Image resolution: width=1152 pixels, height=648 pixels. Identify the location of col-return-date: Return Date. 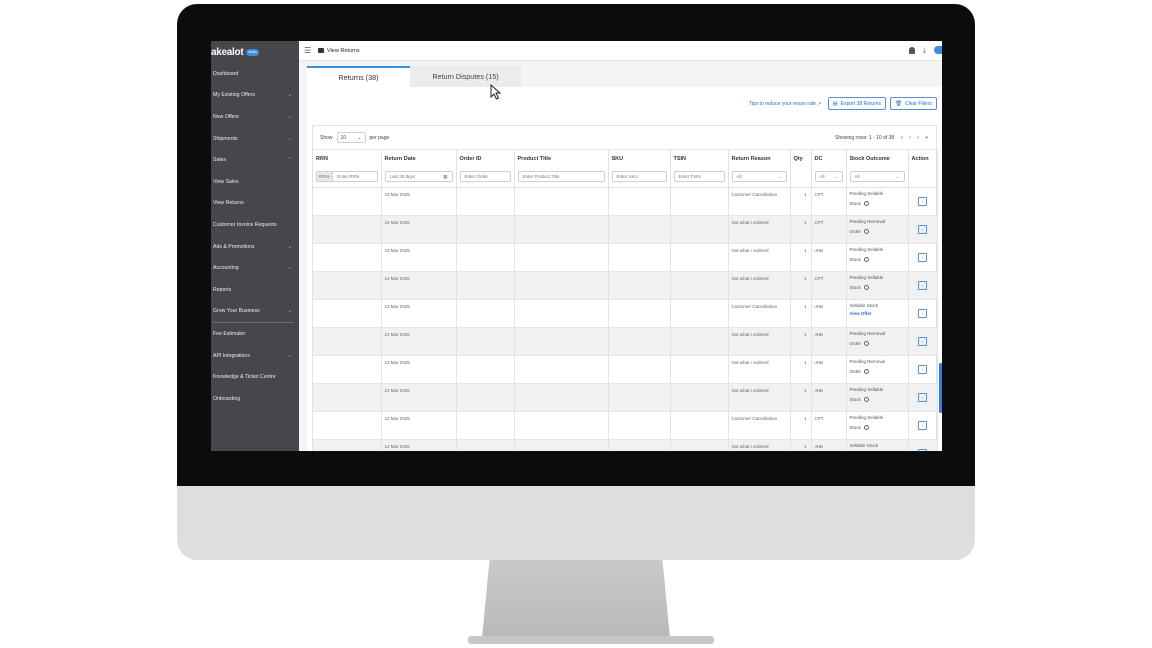
(419, 158).